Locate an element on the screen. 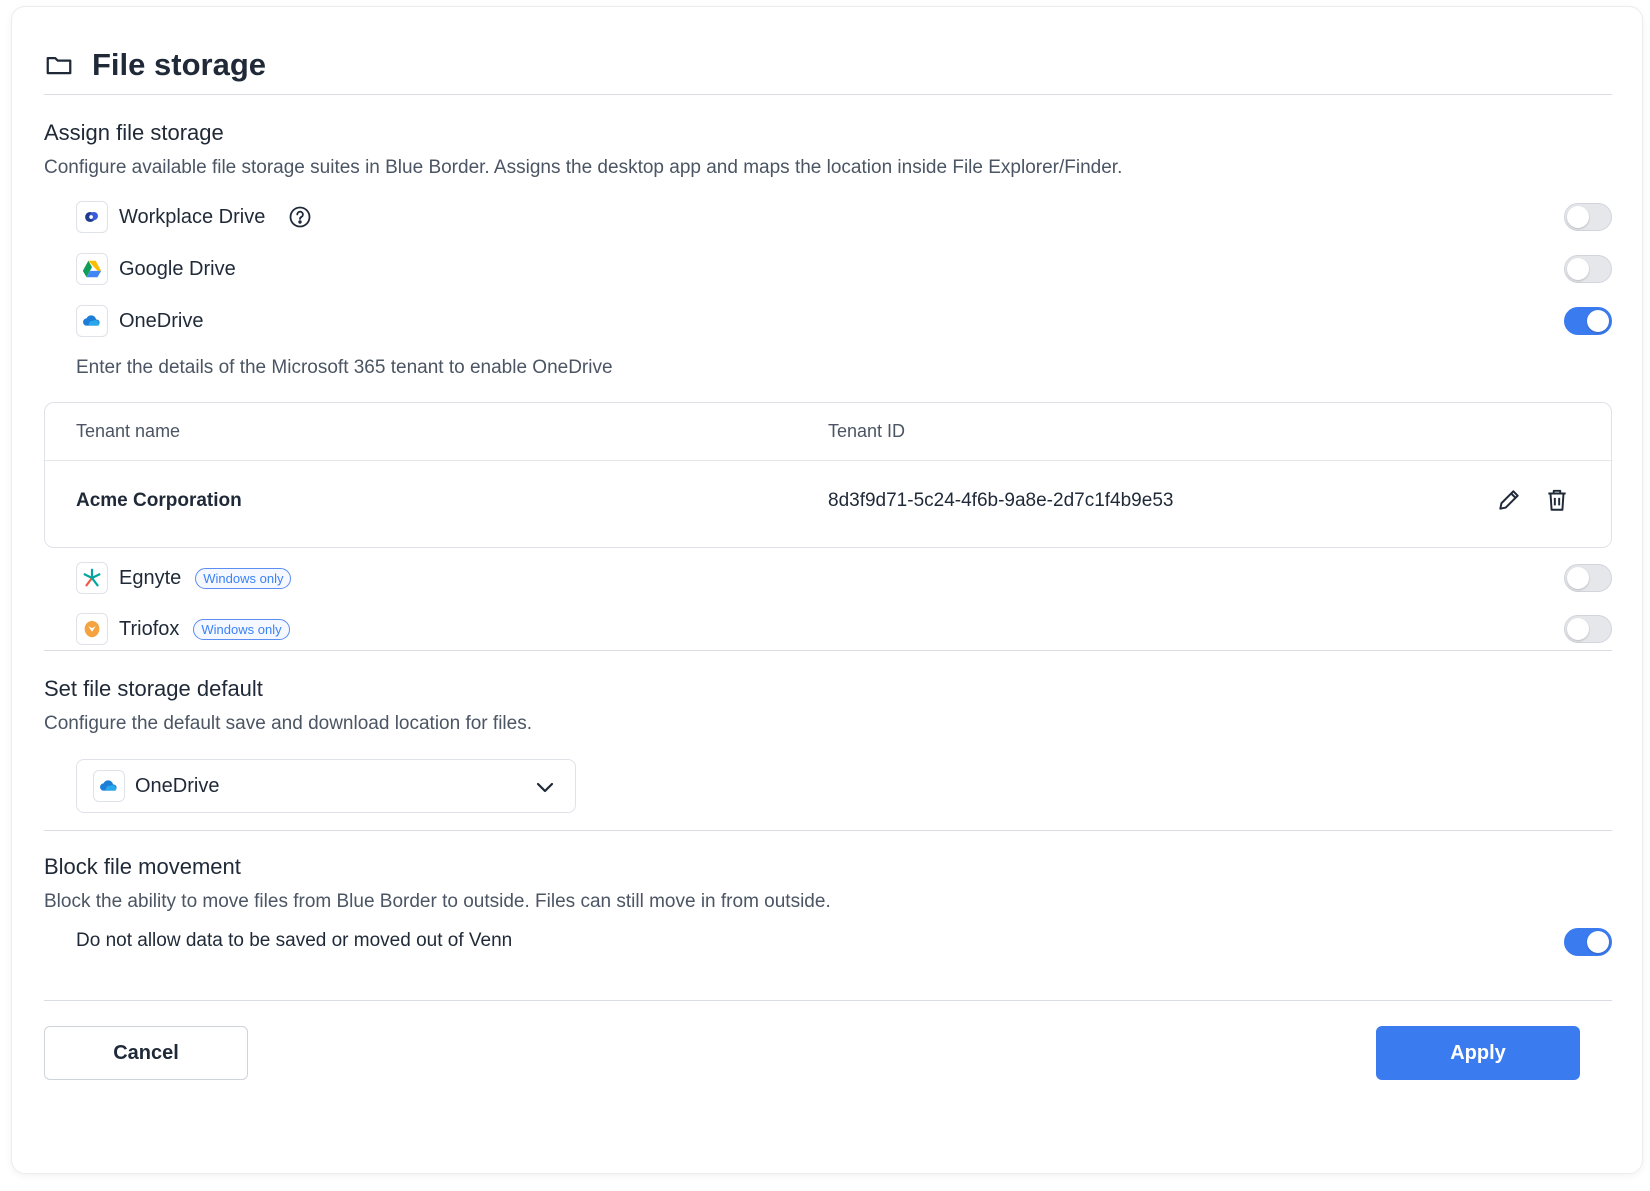 This screenshot has height=1191, width=1650. provider-egnyte: Egnyte Windows only is located at coordinates (184, 578).